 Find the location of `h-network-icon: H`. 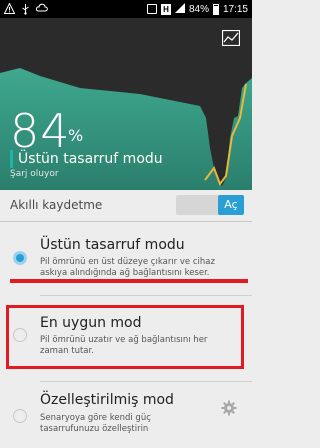

h-network-icon: H is located at coordinates (165, 9).